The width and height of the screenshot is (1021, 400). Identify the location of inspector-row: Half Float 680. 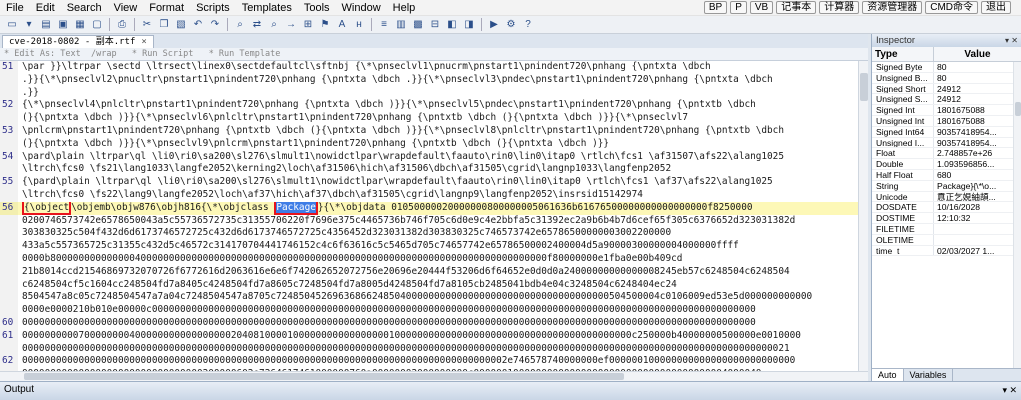
(946, 175).